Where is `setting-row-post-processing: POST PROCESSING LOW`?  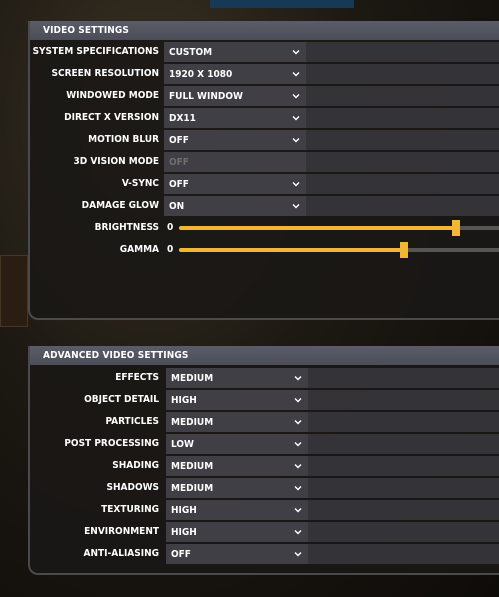
setting-row-post-processing: POST PROCESSING LOW is located at coordinates (264, 444).